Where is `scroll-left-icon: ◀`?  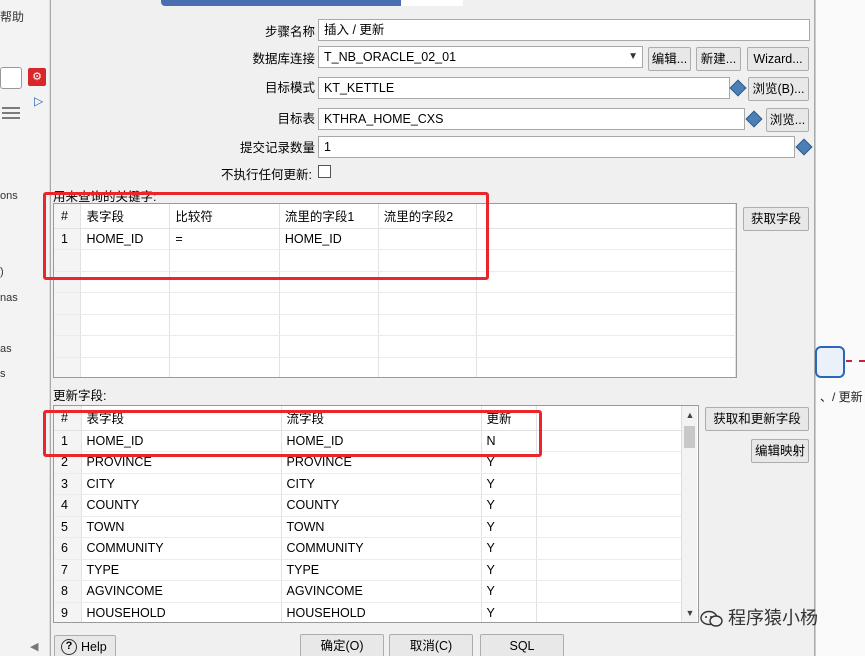 scroll-left-icon: ◀ is located at coordinates (34, 646).